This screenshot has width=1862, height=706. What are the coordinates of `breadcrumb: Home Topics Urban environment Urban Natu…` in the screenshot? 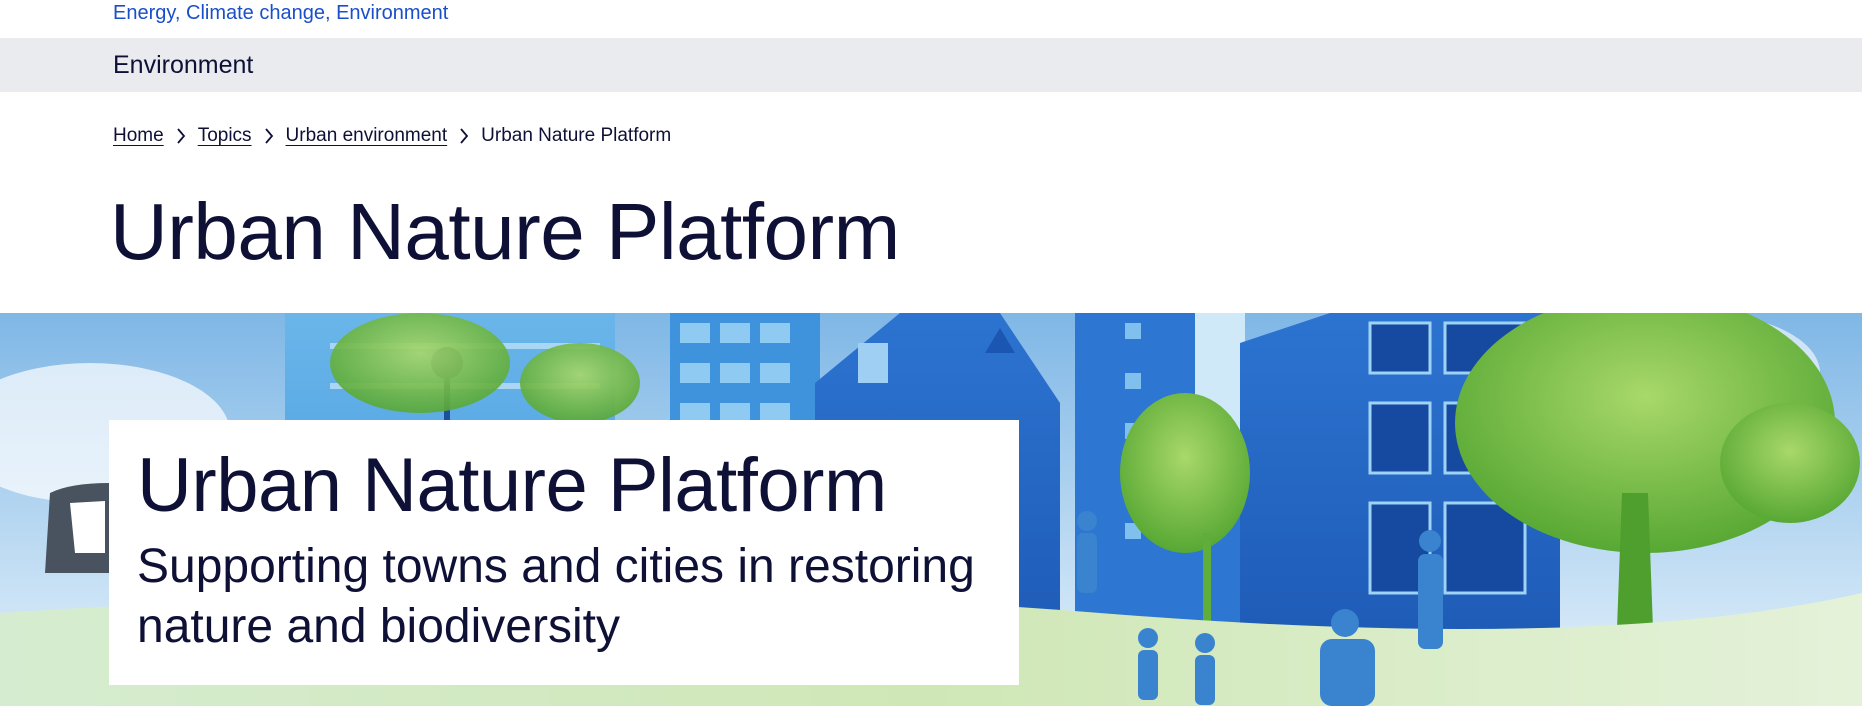 It's located at (392, 136).